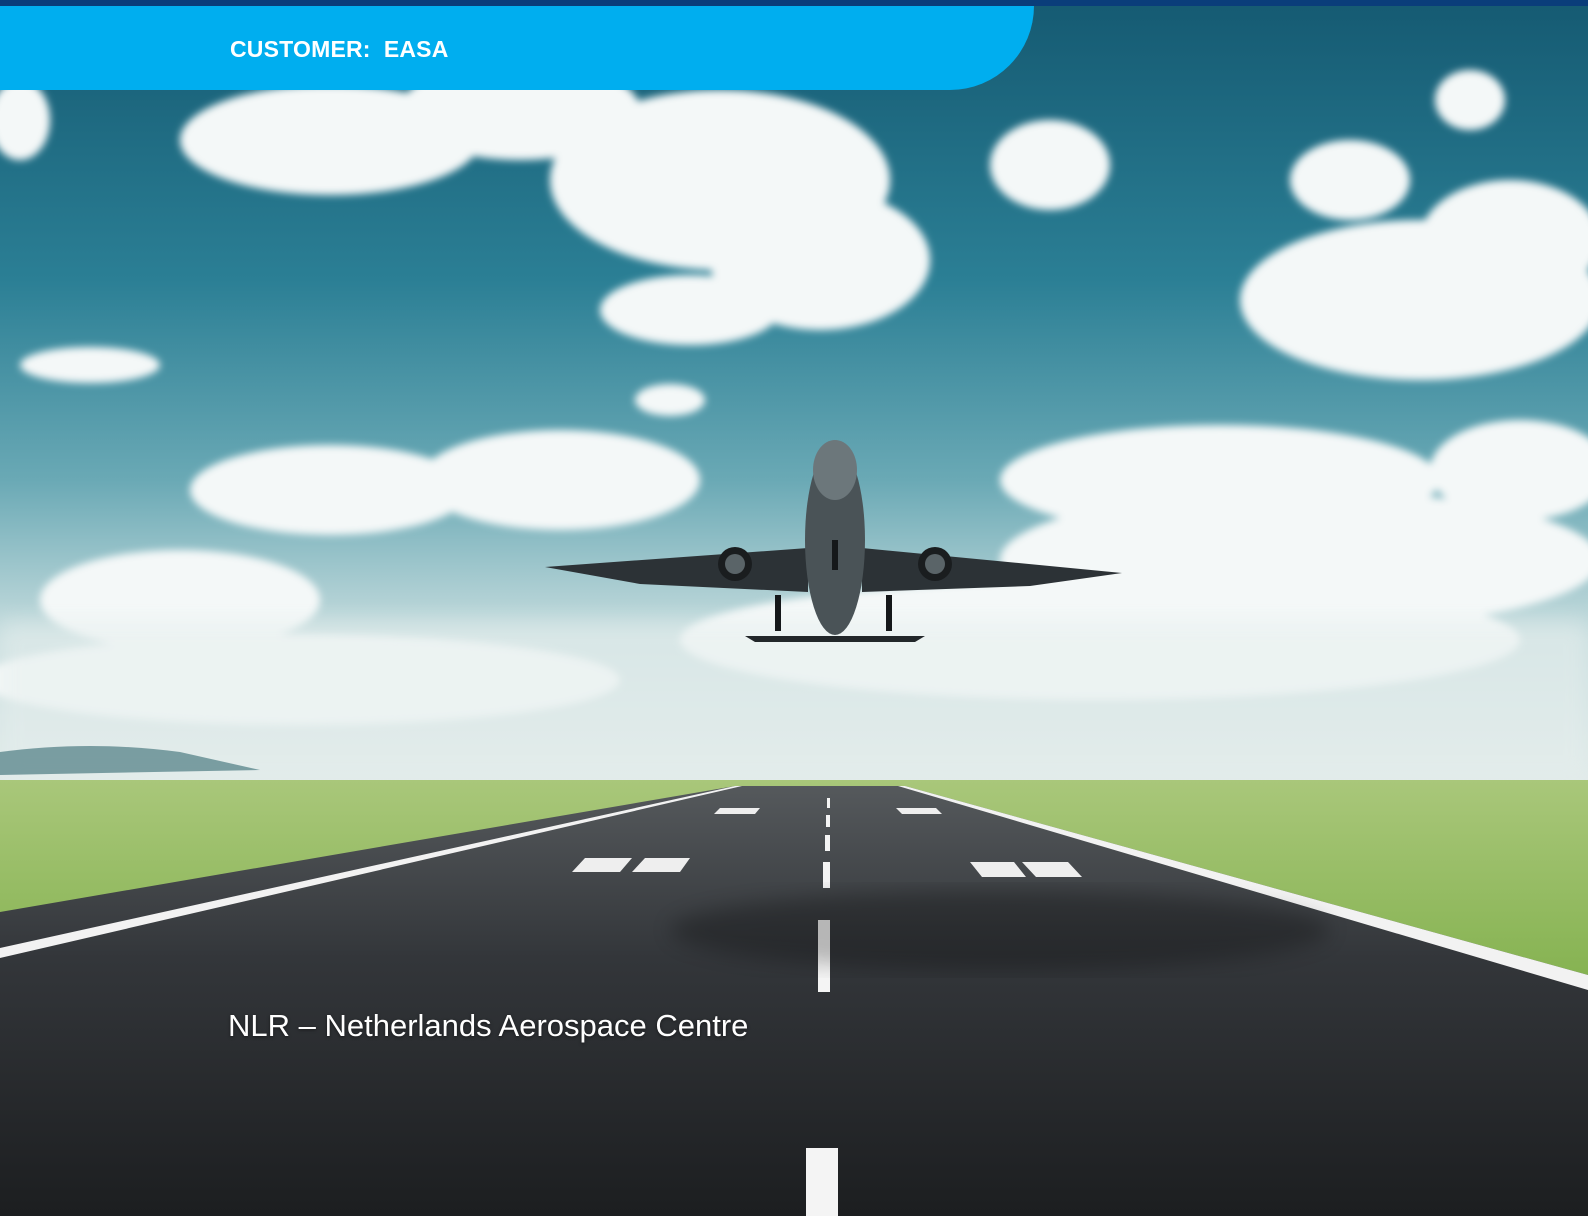  What do you see at coordinates (517, 48) in the screenshot?
I see `customer-banner: CUSTOMER: EASA` at bounding box center [517, 48].